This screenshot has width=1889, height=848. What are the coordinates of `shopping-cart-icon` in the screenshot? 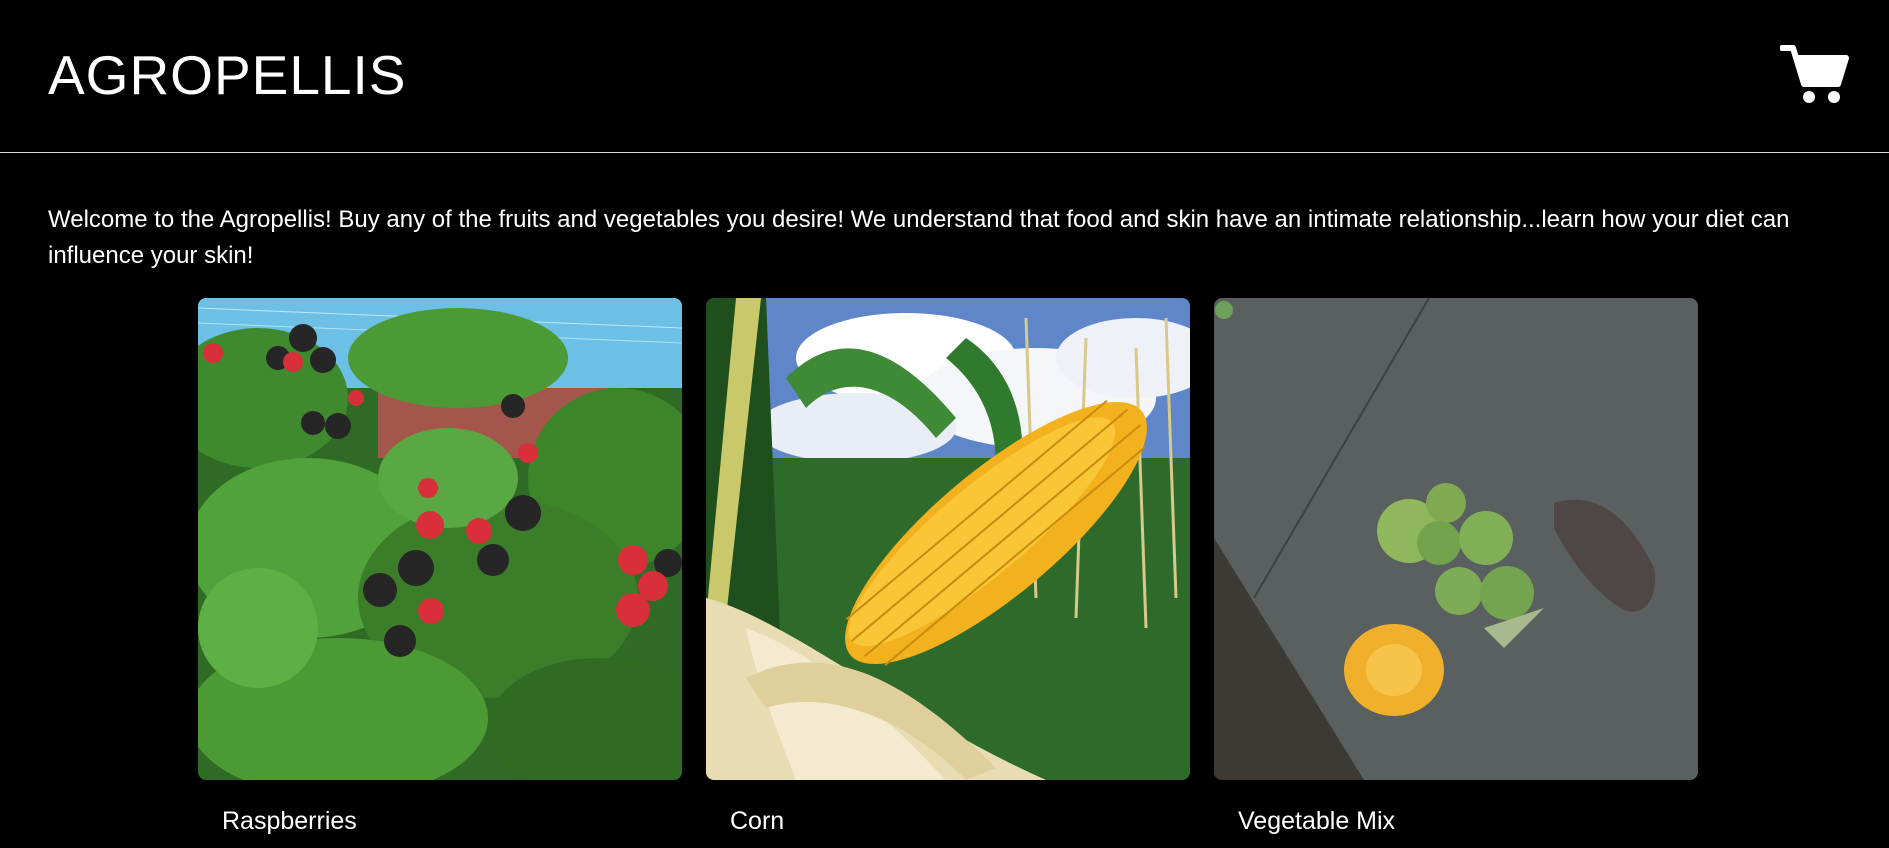 It's located at (1814, 74).